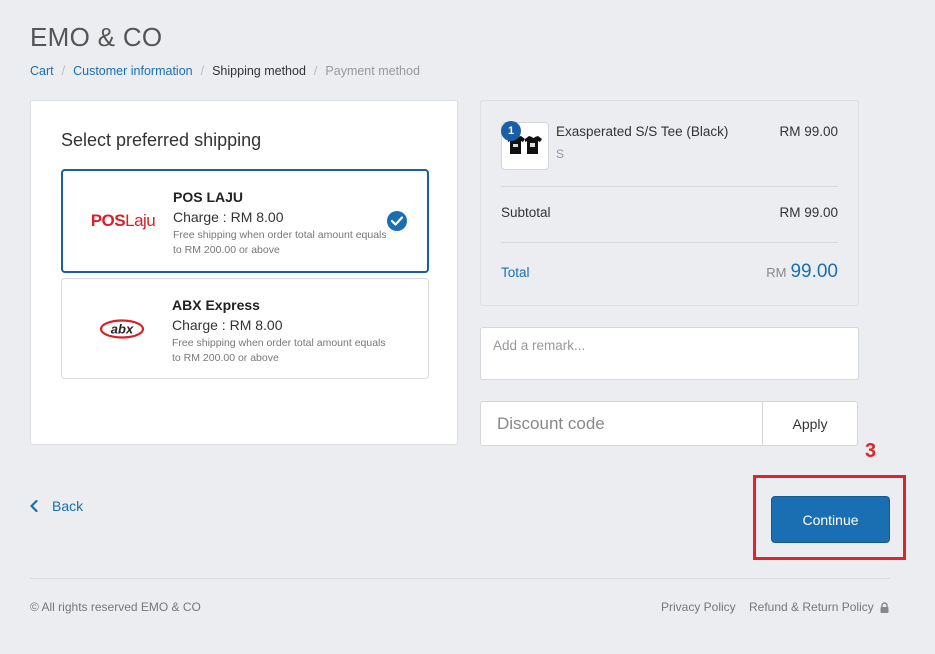 Image resolution: width=935 pixels, height=654 pixels. Describe the element at coordinates (814, 271) in the screenshot. I see `total-amount: 99.00` at that location.